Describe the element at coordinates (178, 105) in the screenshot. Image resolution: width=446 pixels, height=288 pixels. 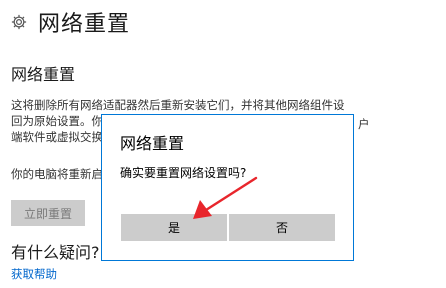
I see `description-line: 这将删除所有网络适配器然后重新安装它们，并将其他网络组件设` at that location.